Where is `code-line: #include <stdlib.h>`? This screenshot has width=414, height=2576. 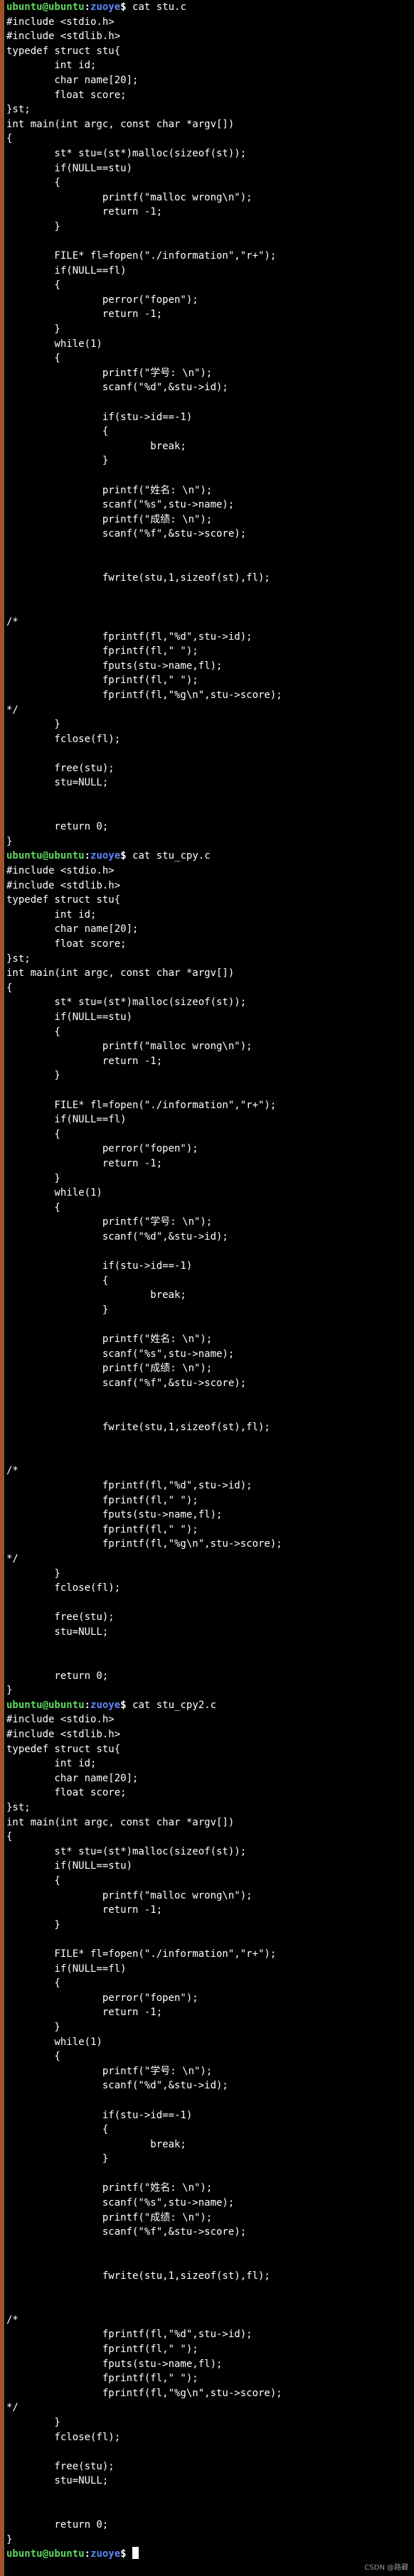 code-line: #include <stdlib.h> is located at coordinates (63, 885).